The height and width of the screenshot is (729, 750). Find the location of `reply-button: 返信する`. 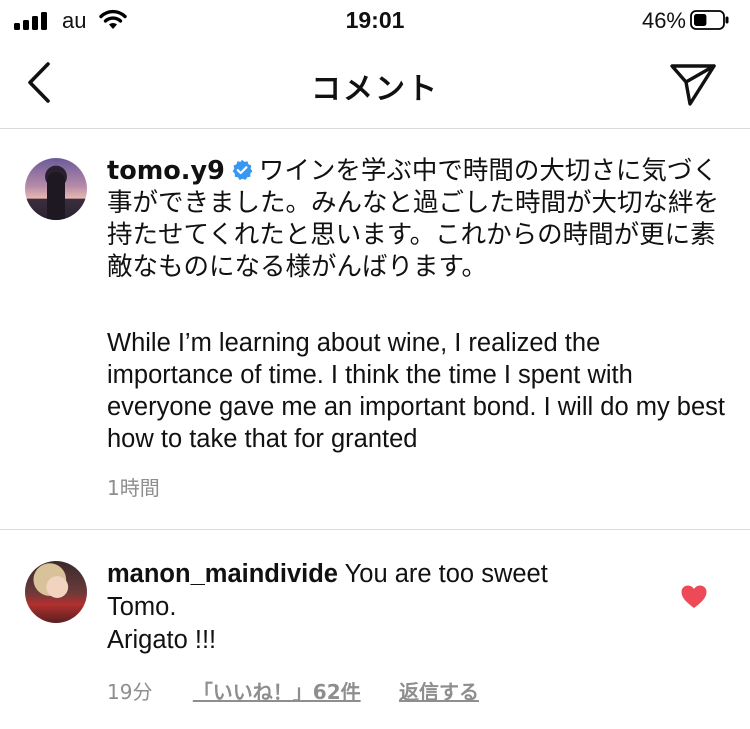

reply-button: 返信する is located at coordinates (439, 690).